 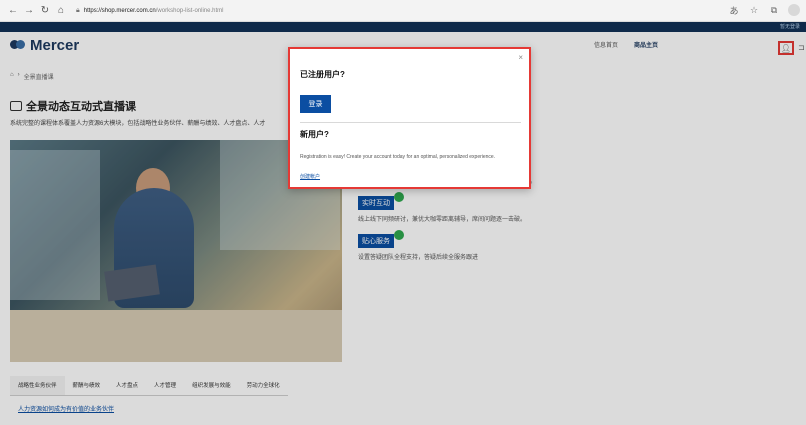 I want to click on translate-icon: あ, so click(x=734, y=10).